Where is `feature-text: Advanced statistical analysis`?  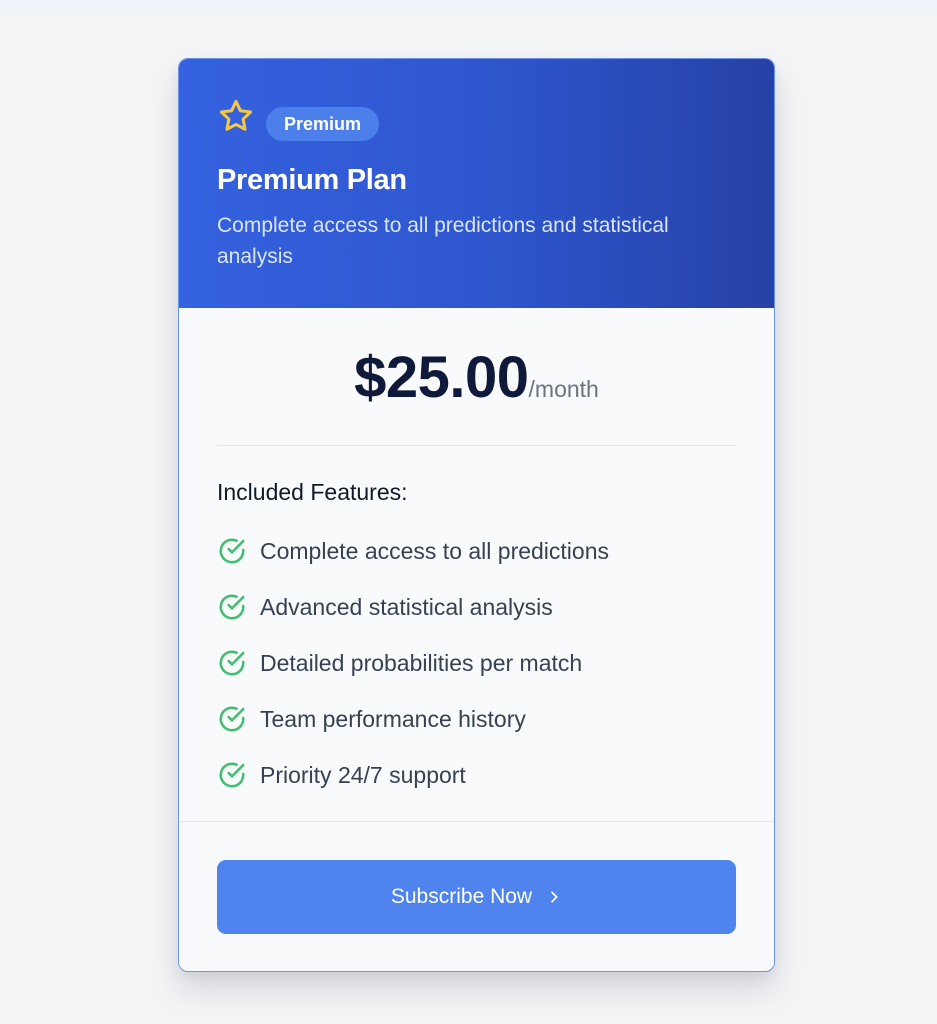 feature-text: Advanced statistical analysis is located at coordinates (406, 606).